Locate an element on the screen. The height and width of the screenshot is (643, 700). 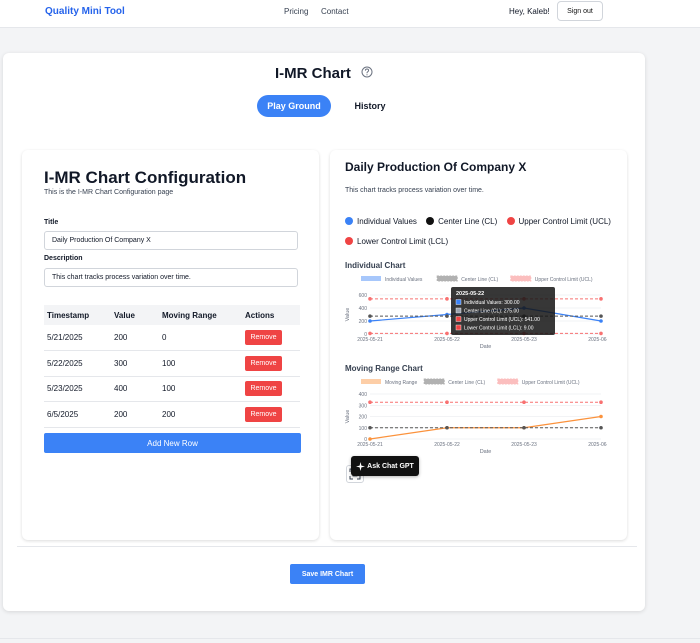
data-point-moving-range is located at coordinates (601, 416).